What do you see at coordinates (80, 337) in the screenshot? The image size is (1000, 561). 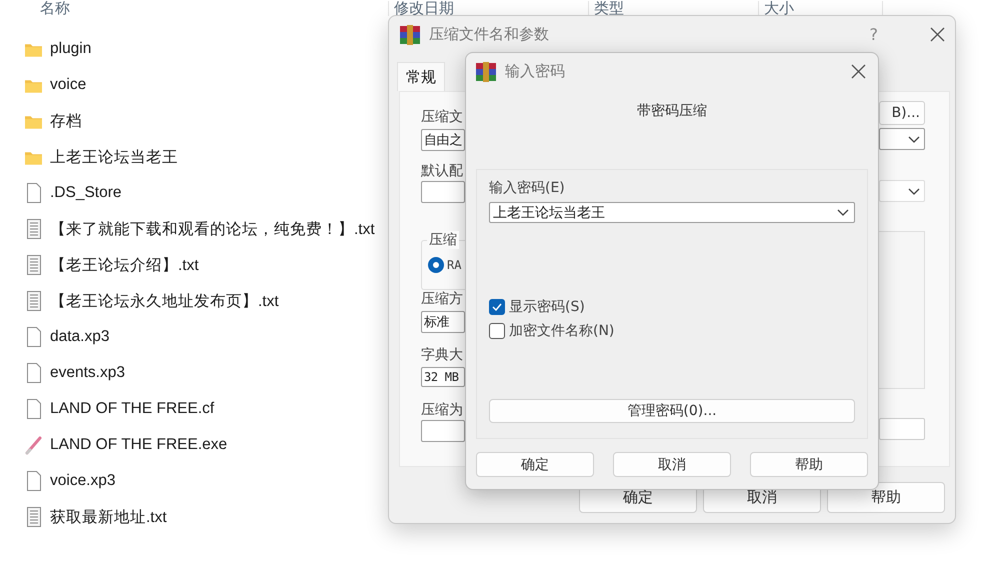 I see `file-name: data.xp3` at bounding box center [80, 337].